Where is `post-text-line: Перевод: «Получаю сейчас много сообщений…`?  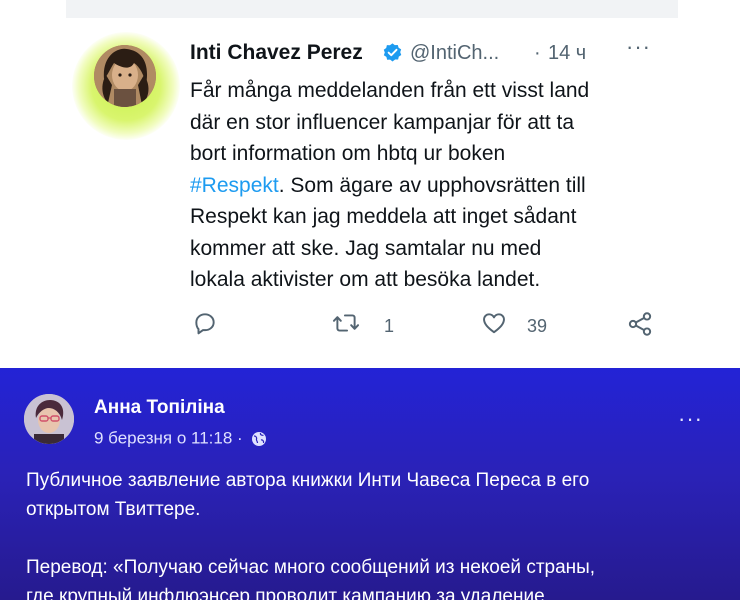
post-text-line: Перевод: «Получаю сейчас много сообщений… is located at coordinates (311, 567).